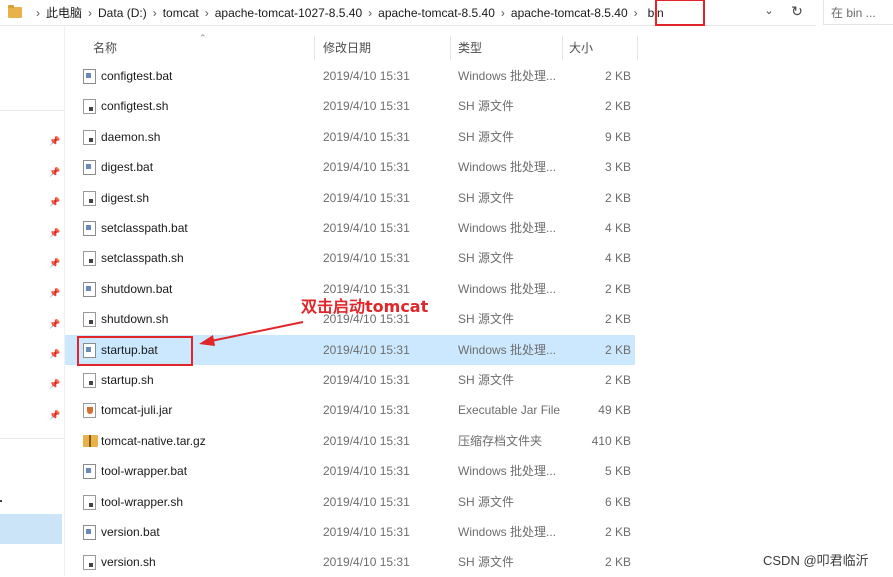 The image size is (893, 577). Describe the element at coordinates (122, 13) in the screenshot. I see `breadcrumb-drive-d: Data (D:)` at that location.